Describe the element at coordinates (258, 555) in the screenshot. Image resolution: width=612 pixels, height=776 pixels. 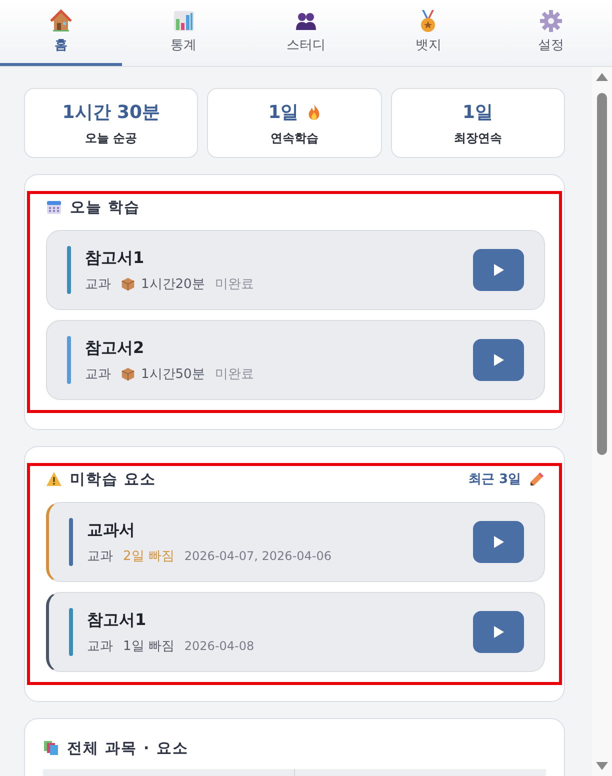
I see `dates-label: 2026-04-07, 2026-04-06` at that location.